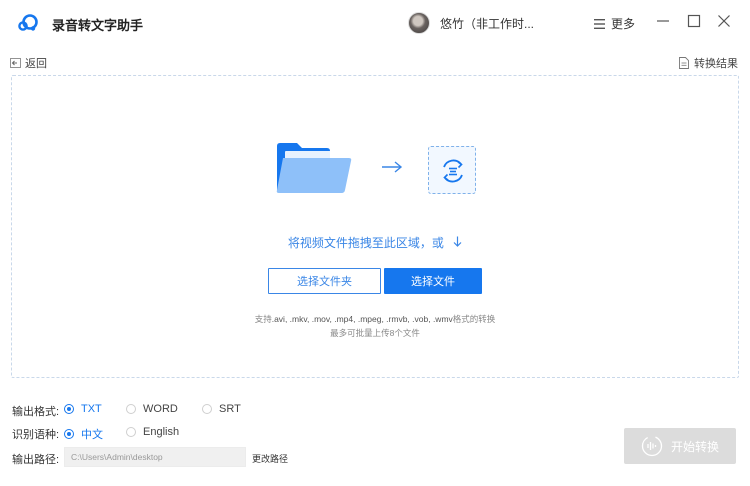  I want to click on support-prefix: 支持, so click(263, 319).